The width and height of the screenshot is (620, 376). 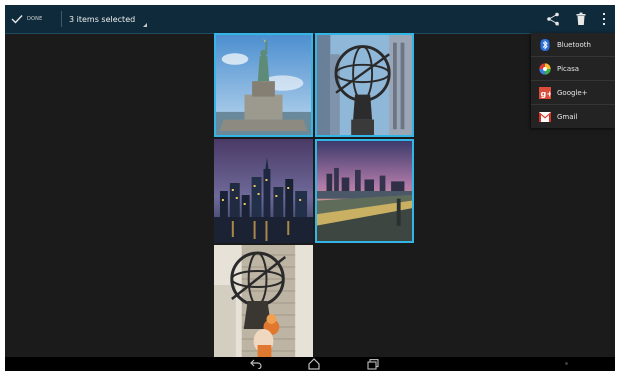 I want to click on navigation-bar, so click(x=310, y=364).